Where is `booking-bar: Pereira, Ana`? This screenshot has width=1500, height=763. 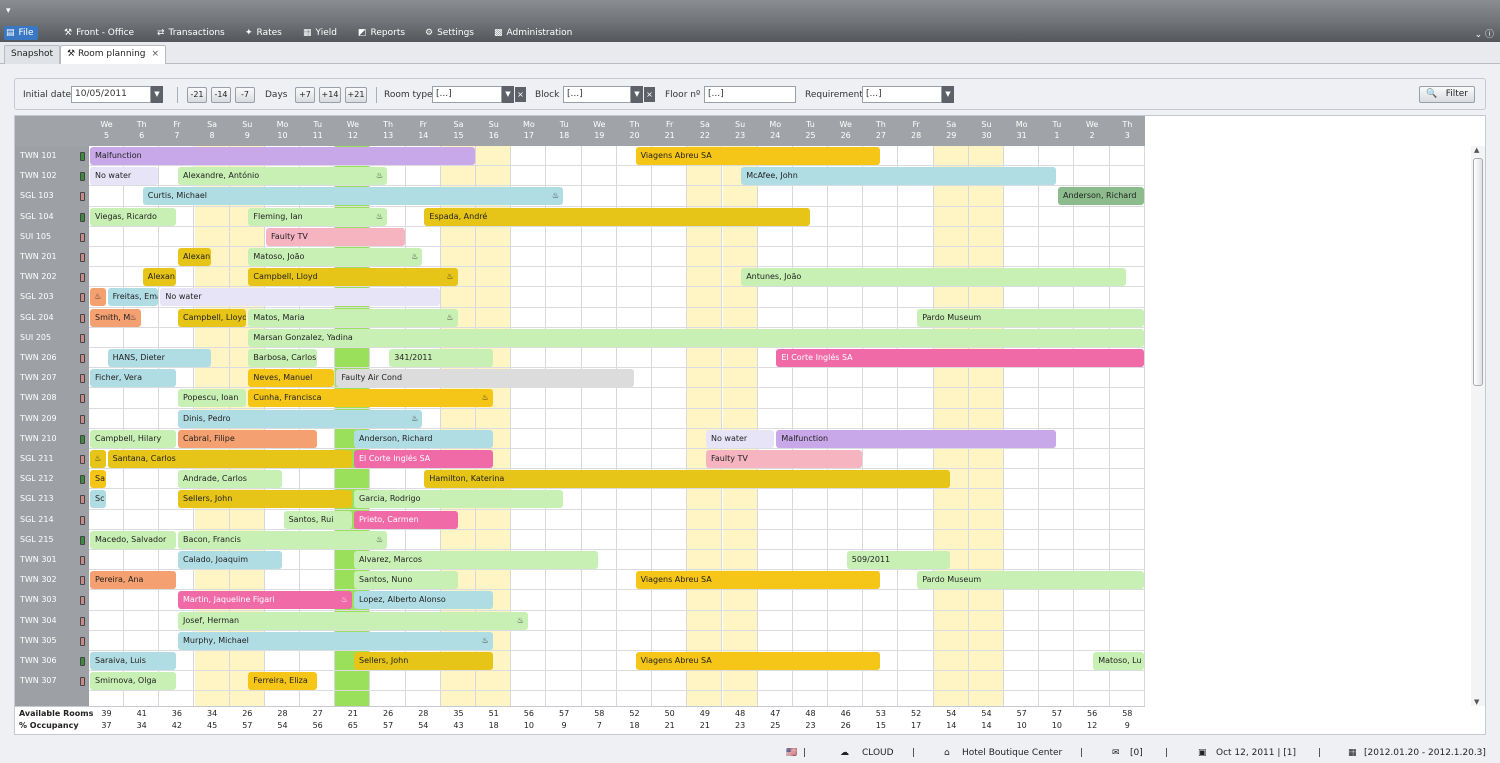
booking-bar: Pereira, Ana is located at coordinates (133, 580).